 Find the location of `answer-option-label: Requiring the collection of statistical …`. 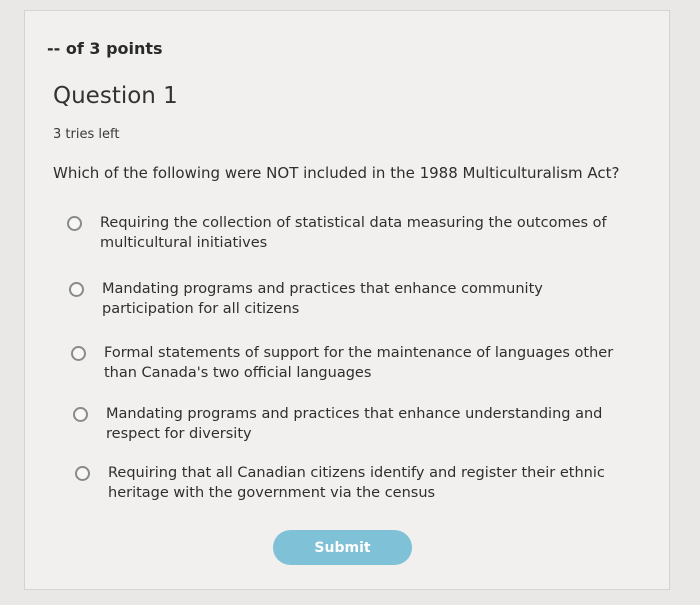

answer-option-label: Requiring the collection of statistical … is located at coordinates (353, 233).